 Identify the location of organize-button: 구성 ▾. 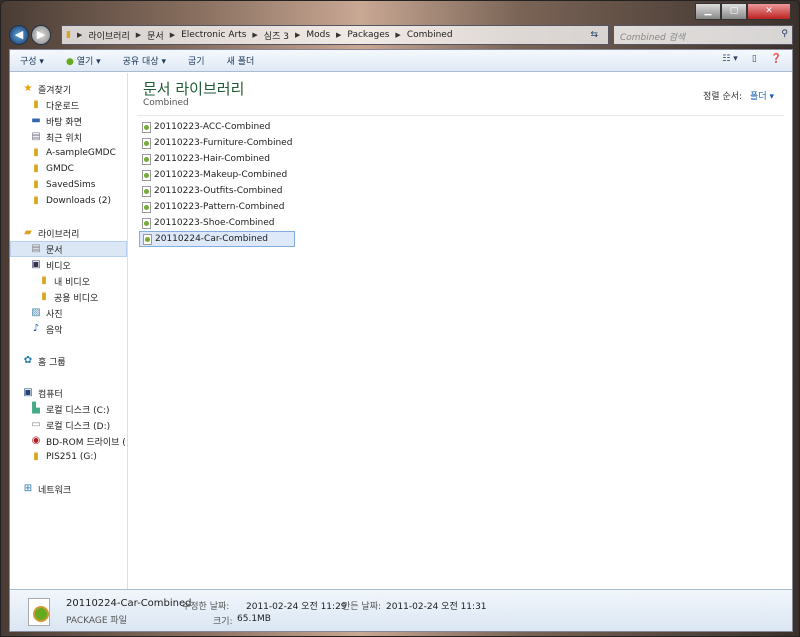
(32, 60).